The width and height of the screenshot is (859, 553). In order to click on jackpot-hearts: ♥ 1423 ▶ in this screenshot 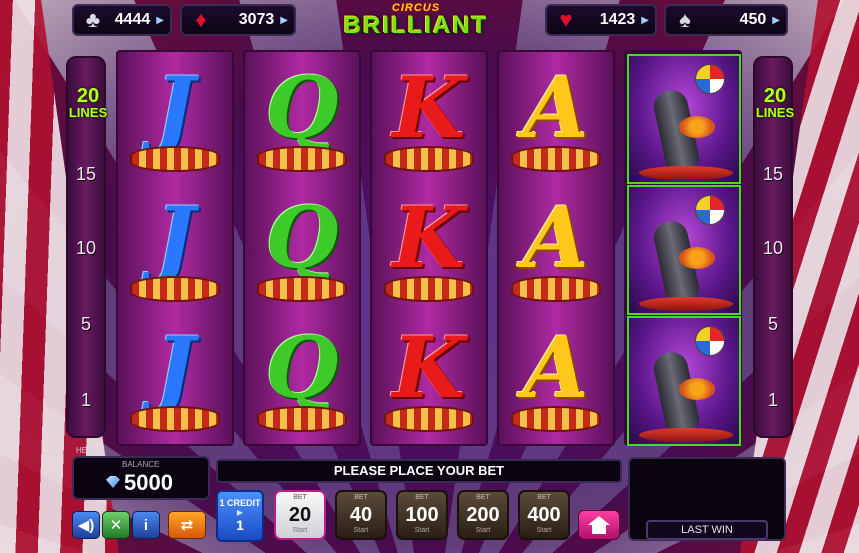, I will do `click(601, 20)`.